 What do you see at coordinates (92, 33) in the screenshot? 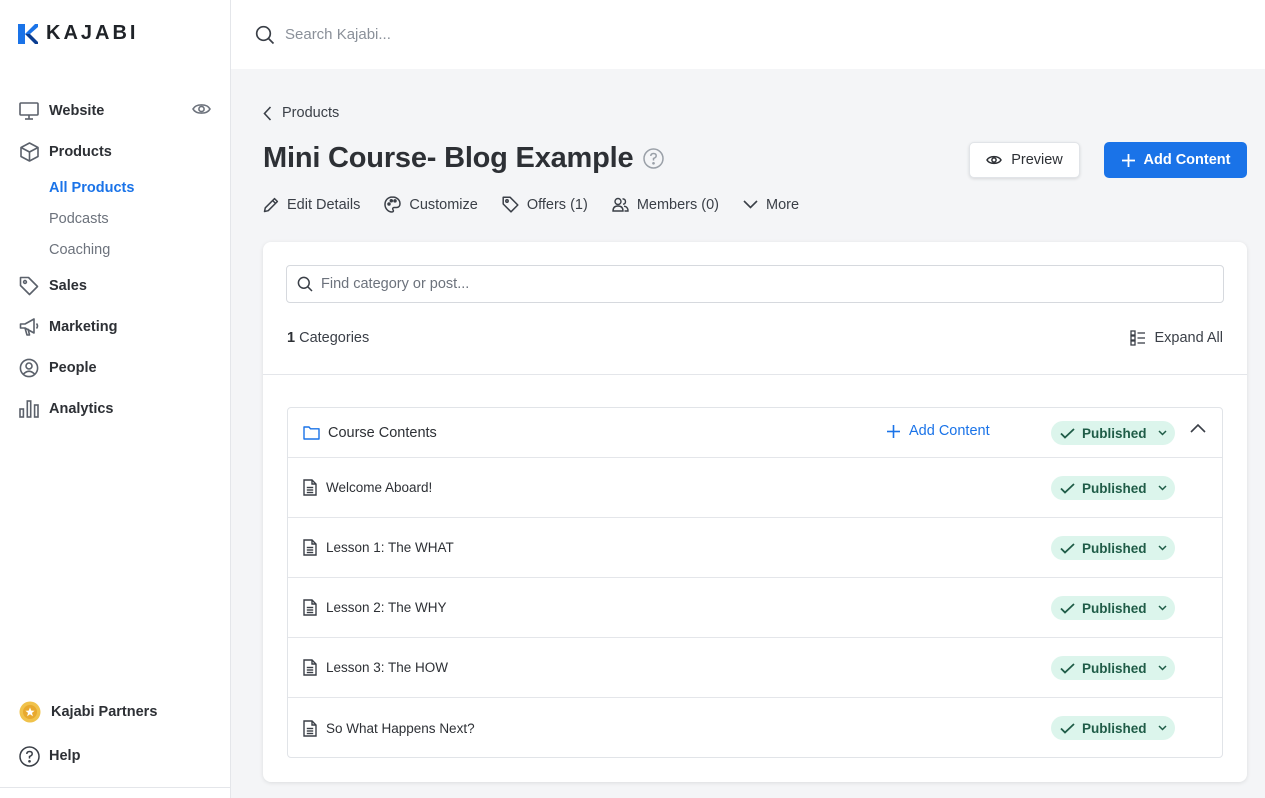
I see `brand-name: KAJABI` at bounding box center [92, 33].